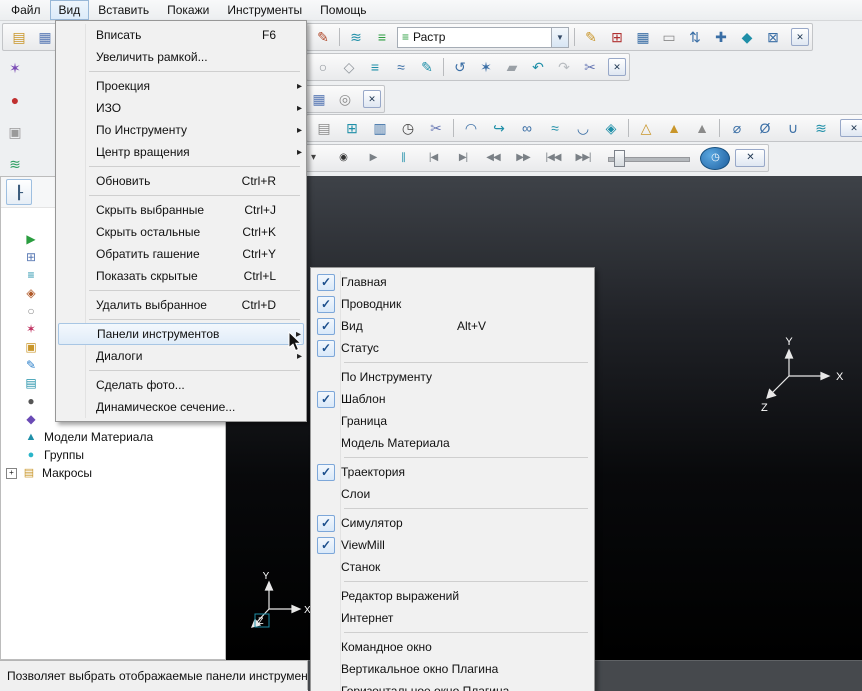  I want to click on clamps-icon: ◆, so click(31, 419).